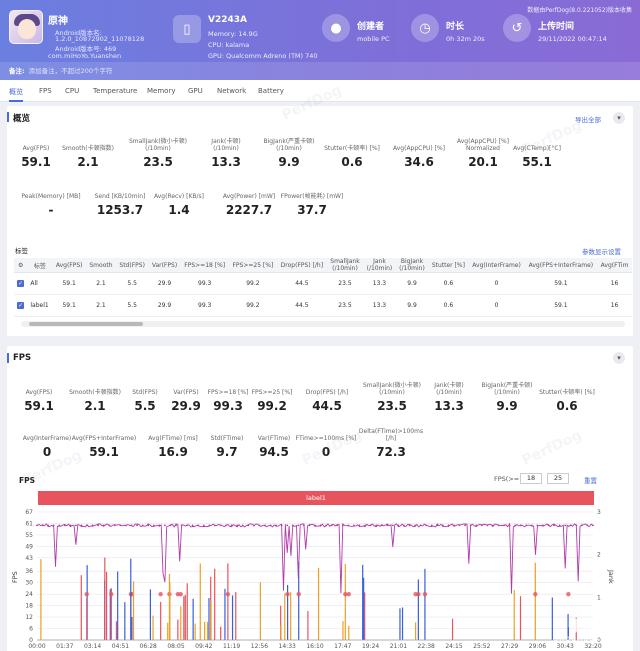  I want to click on tab-5: GPU, so click(195, 91).